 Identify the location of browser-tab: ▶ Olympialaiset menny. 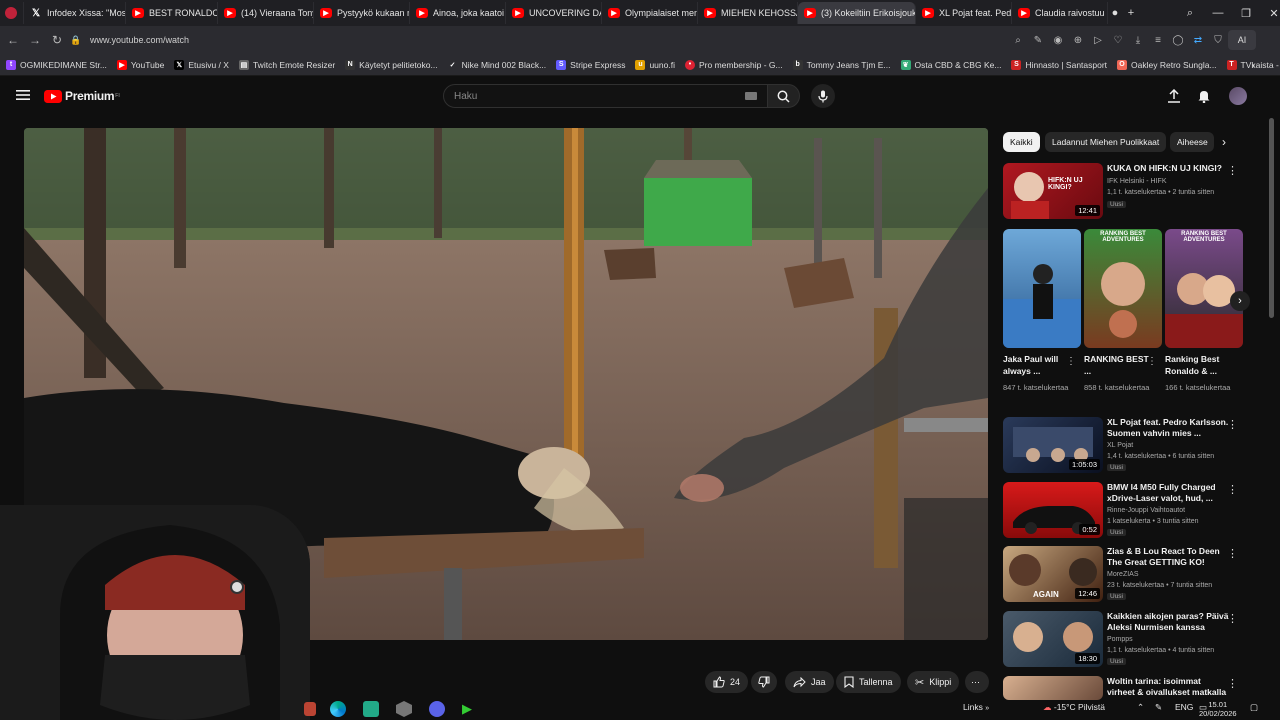
(650, 13).